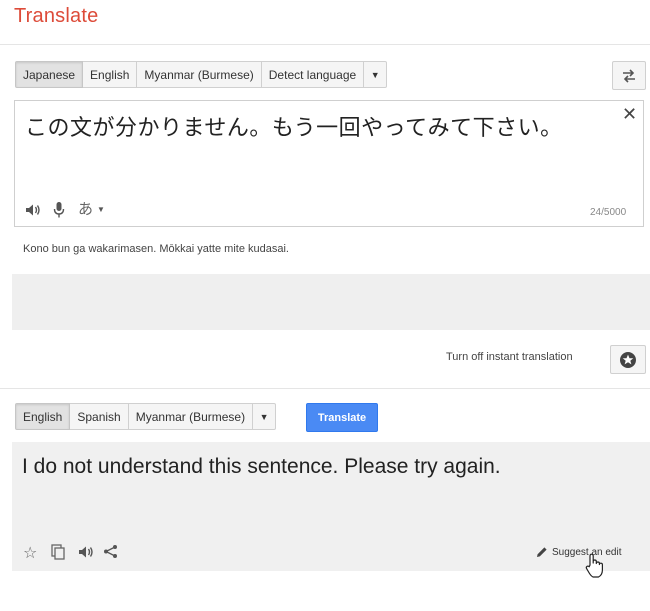 The width and height of the screenshot is (650, 611). Describe the element at coordinates (595, 568) in the screenshot. I see `hand-cursor-icon` at that location.